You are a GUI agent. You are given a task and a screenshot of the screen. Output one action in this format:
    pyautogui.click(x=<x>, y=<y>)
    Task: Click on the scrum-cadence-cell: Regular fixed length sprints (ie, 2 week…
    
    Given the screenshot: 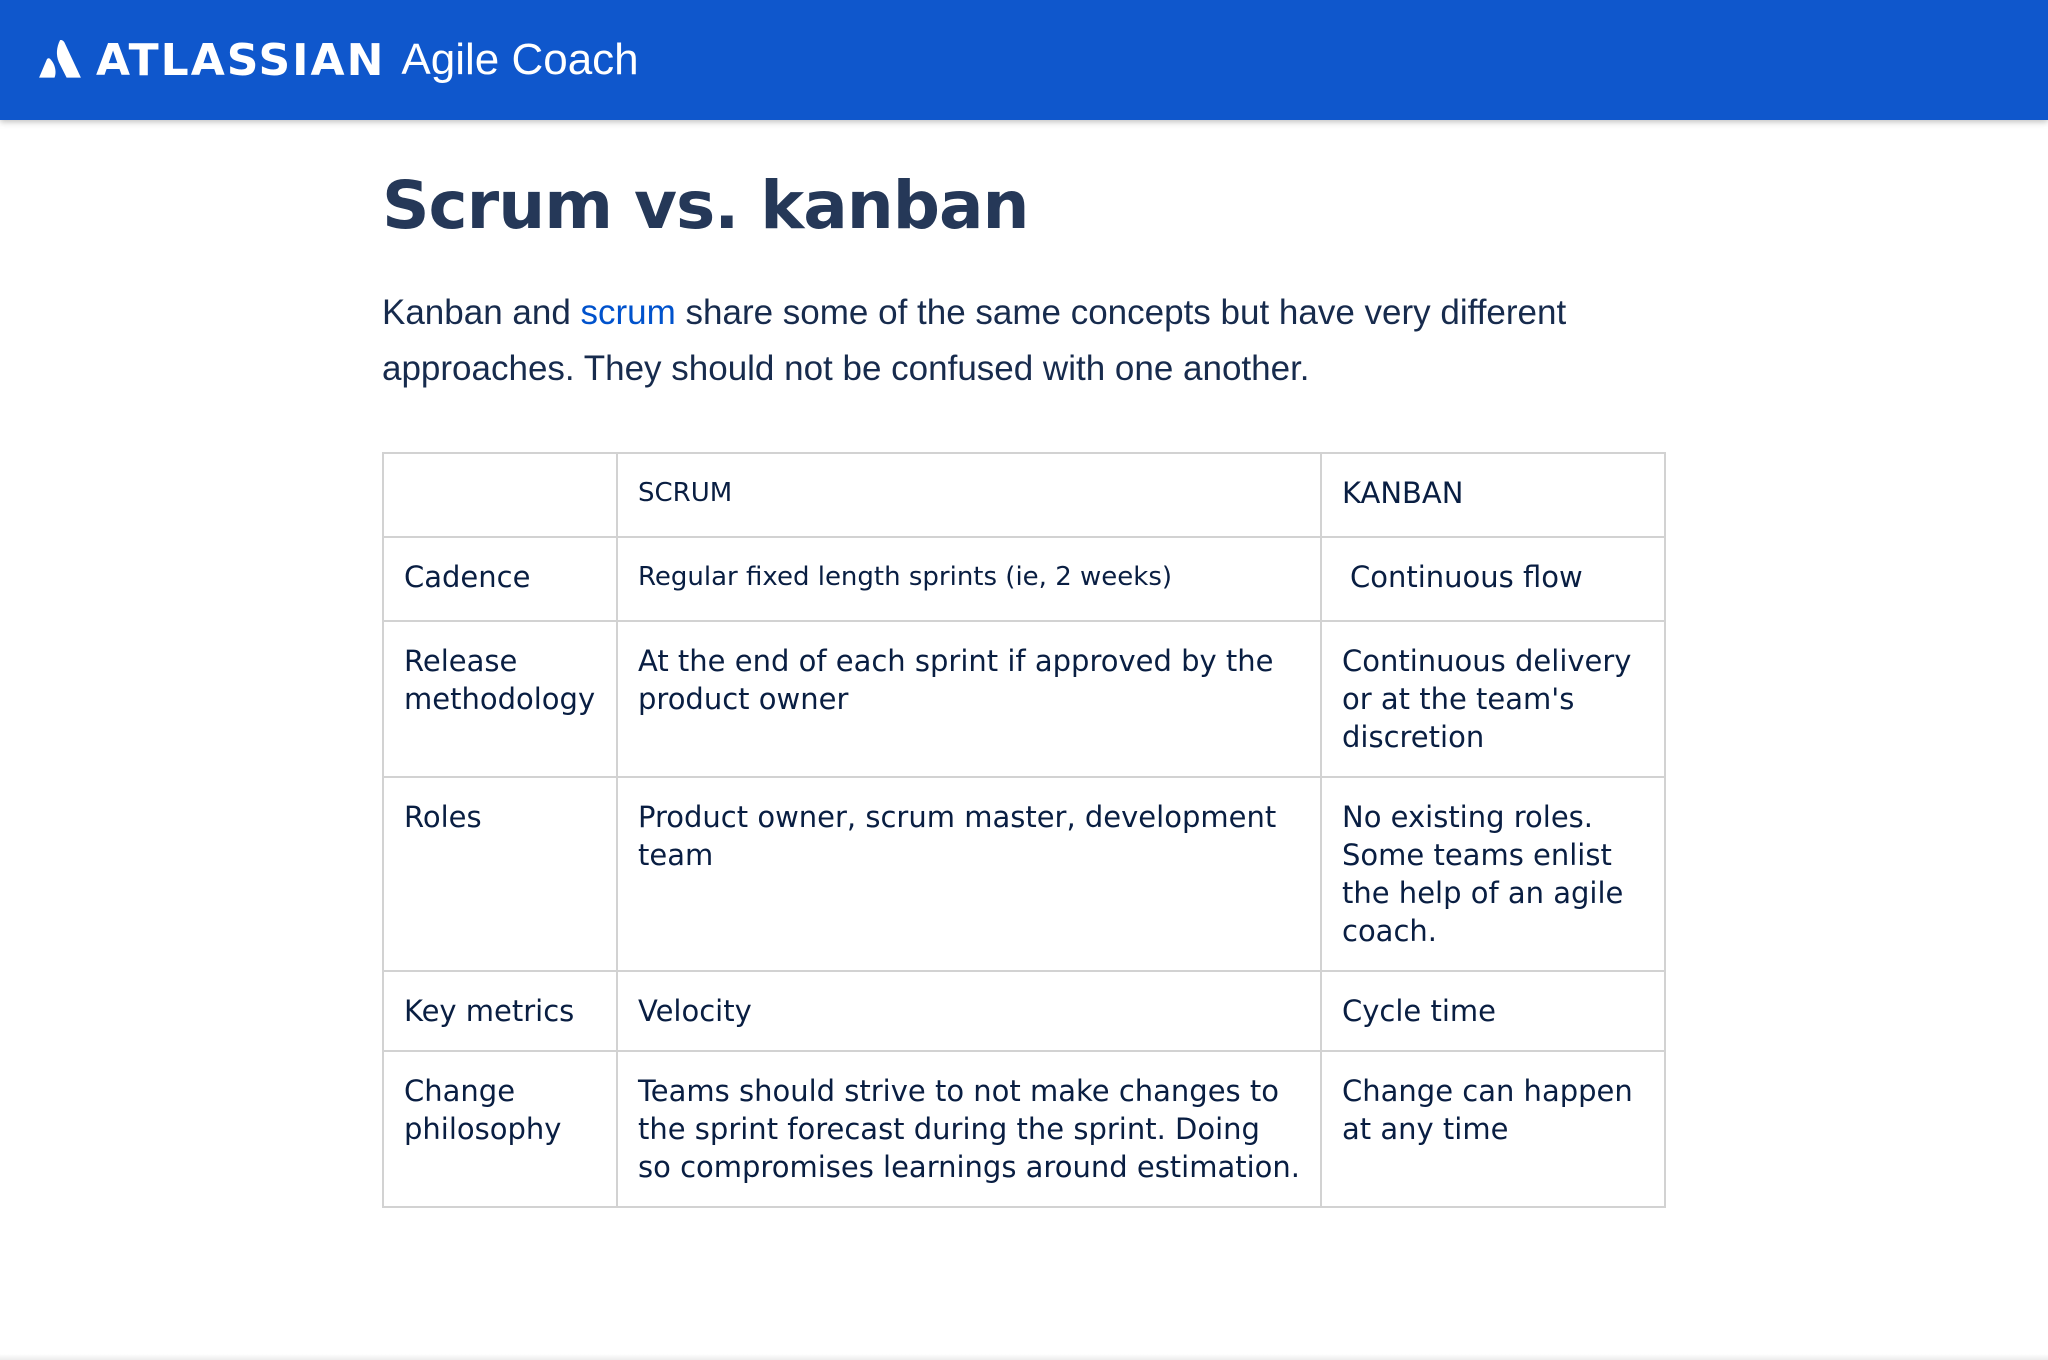 What is the action you would take?
    pyautogui.click(x=969, y=579)
    